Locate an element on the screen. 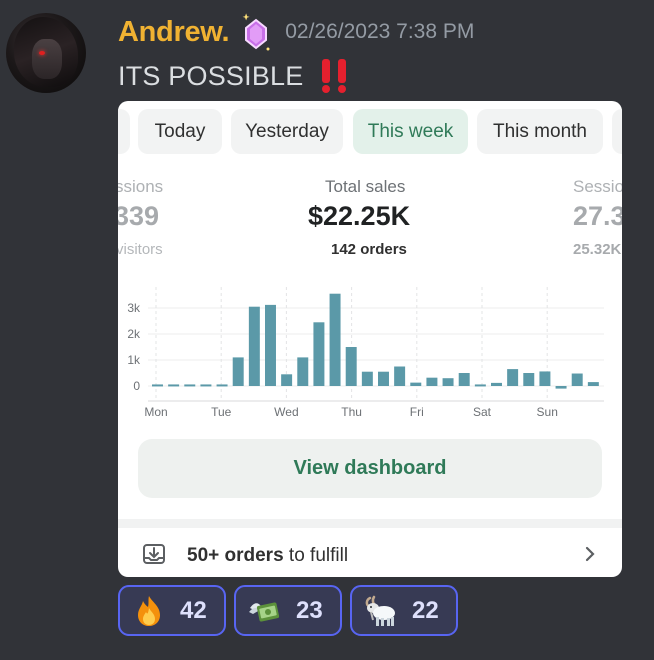 The image size is (654, 660). goat-icon is located at coordinates (380, 610).